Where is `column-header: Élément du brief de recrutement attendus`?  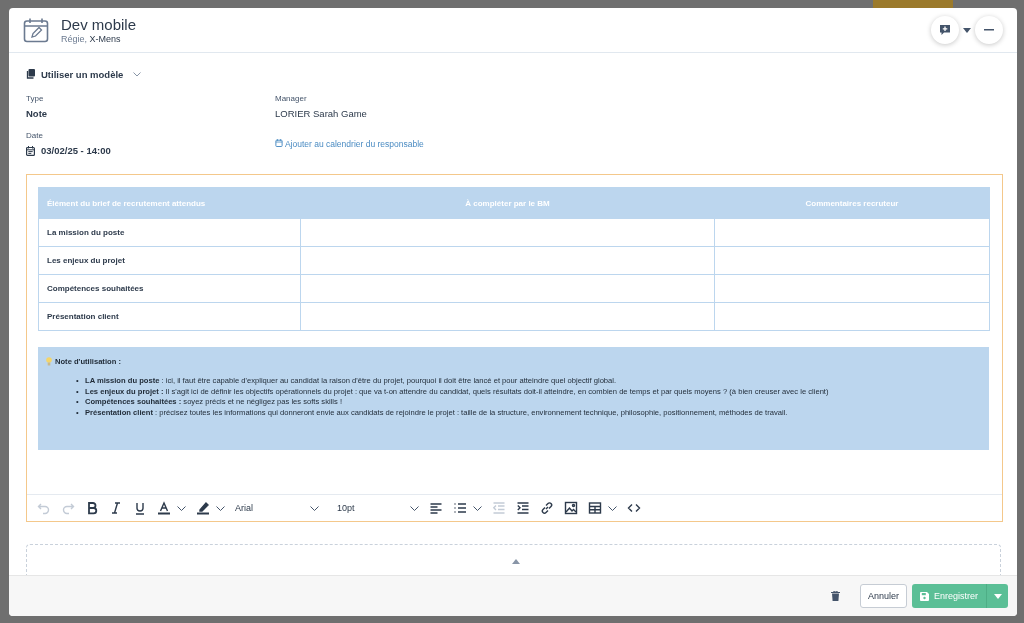 column-header: Élément du brief de recrutement attendus is located at coordinates (169, 203).